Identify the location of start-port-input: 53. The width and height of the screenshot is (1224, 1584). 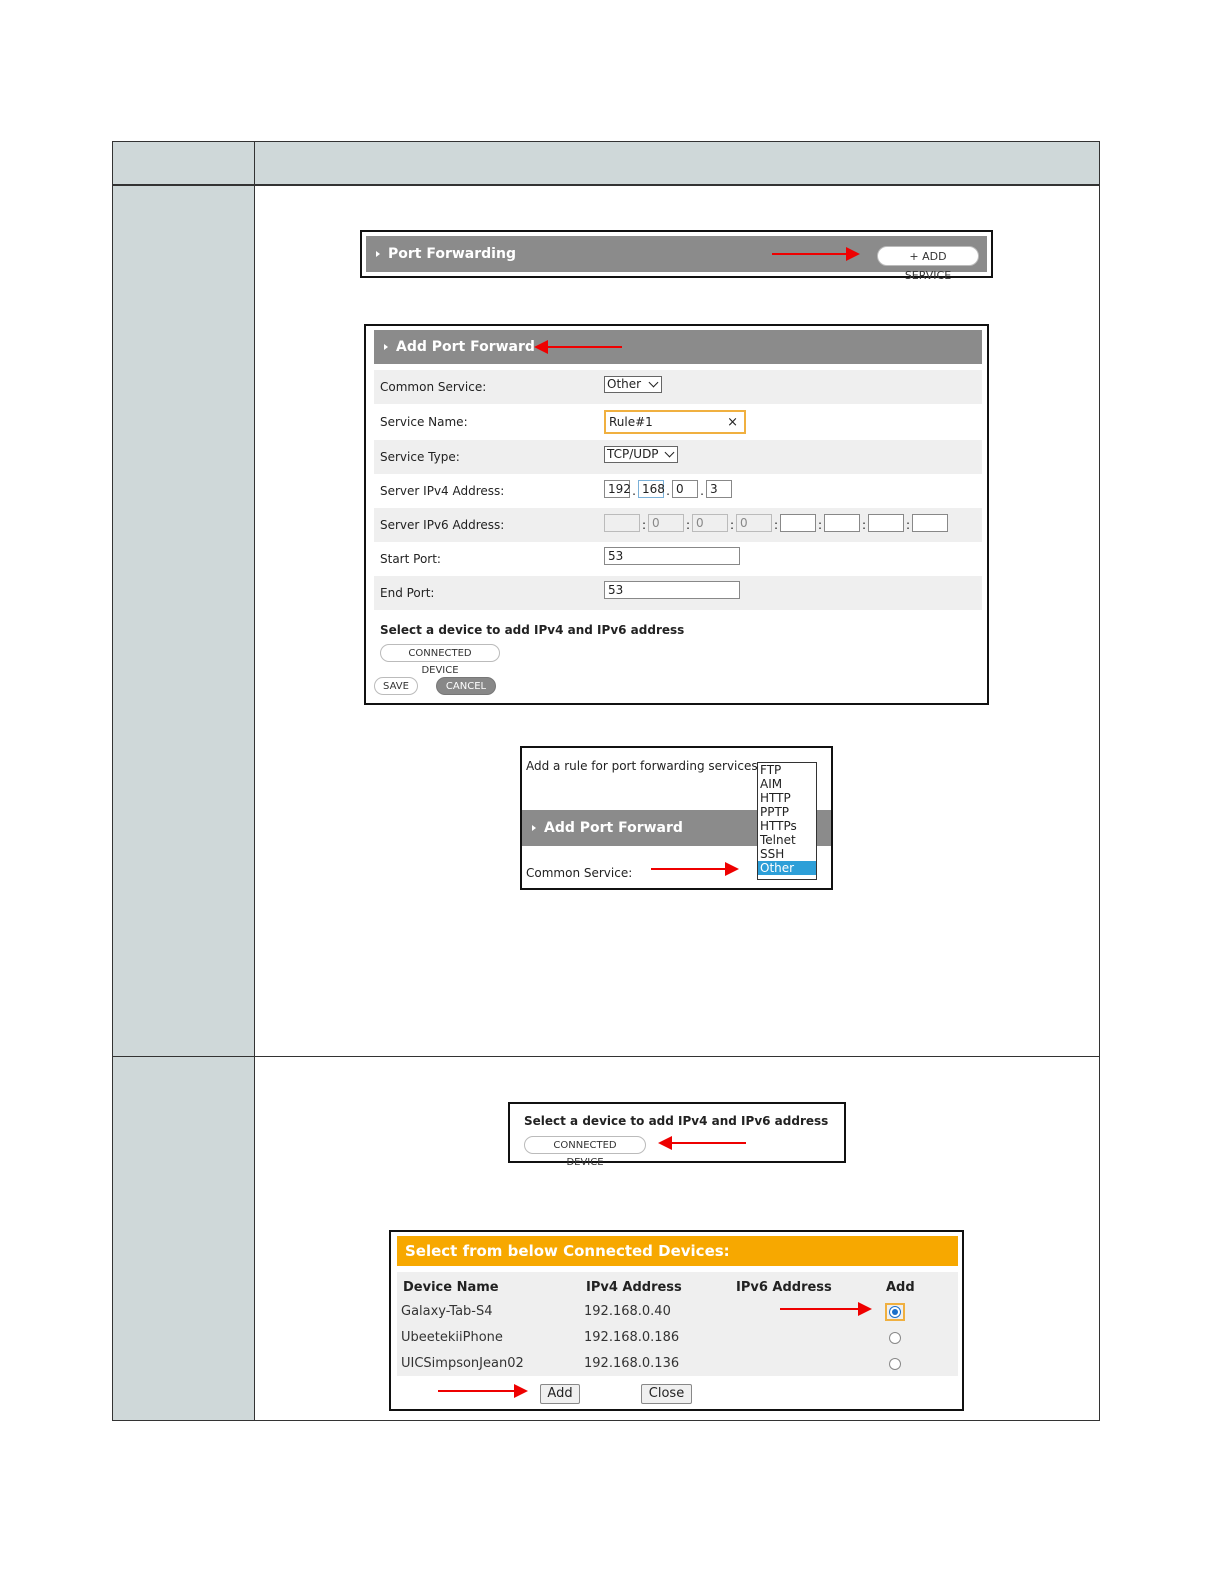
(672, 556).